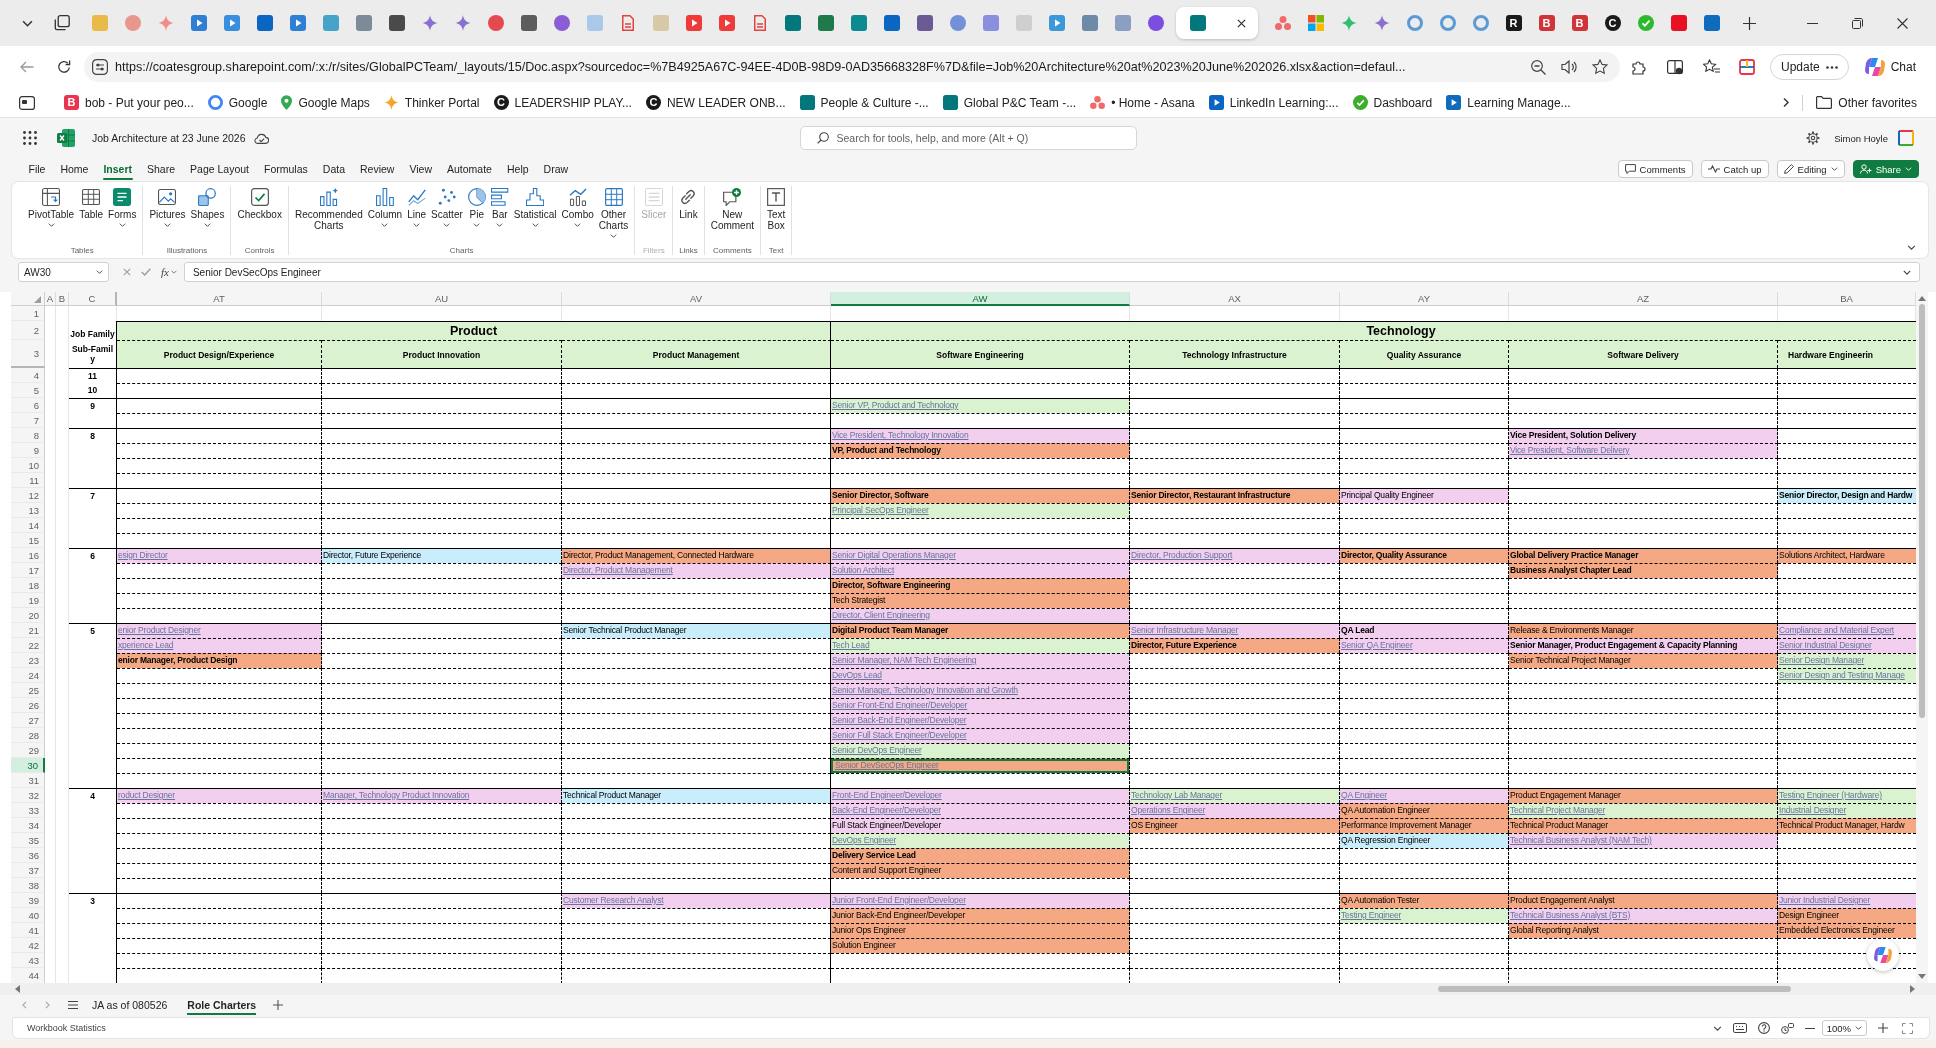 This screenshot has width=1936, height=1048. What do you see at coordinates (222, 1005) in the screenshot?
I see `sheet-tab: Role Charters` at bounding box center [222, 1005].